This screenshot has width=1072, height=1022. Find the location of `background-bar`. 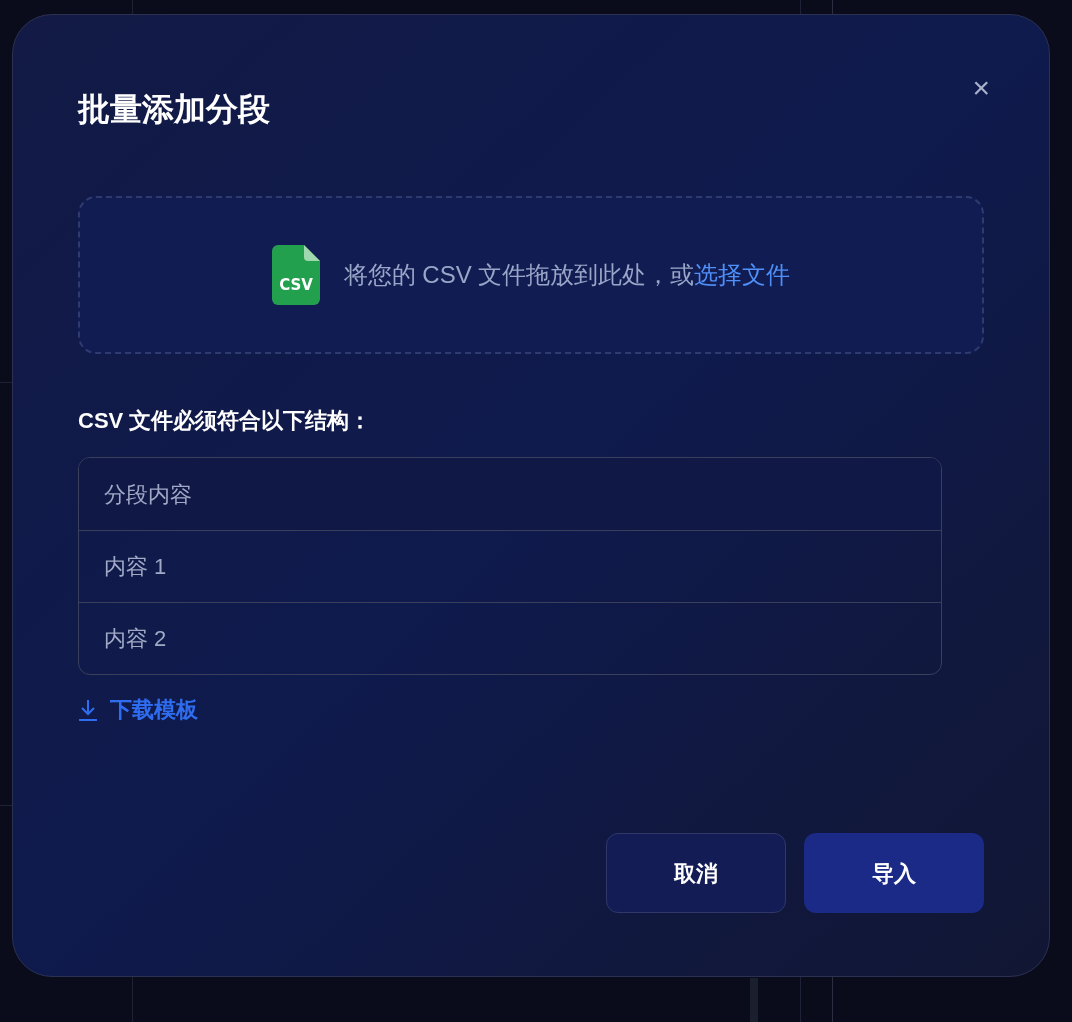

background-bar is located at coordinates (754, 1000).